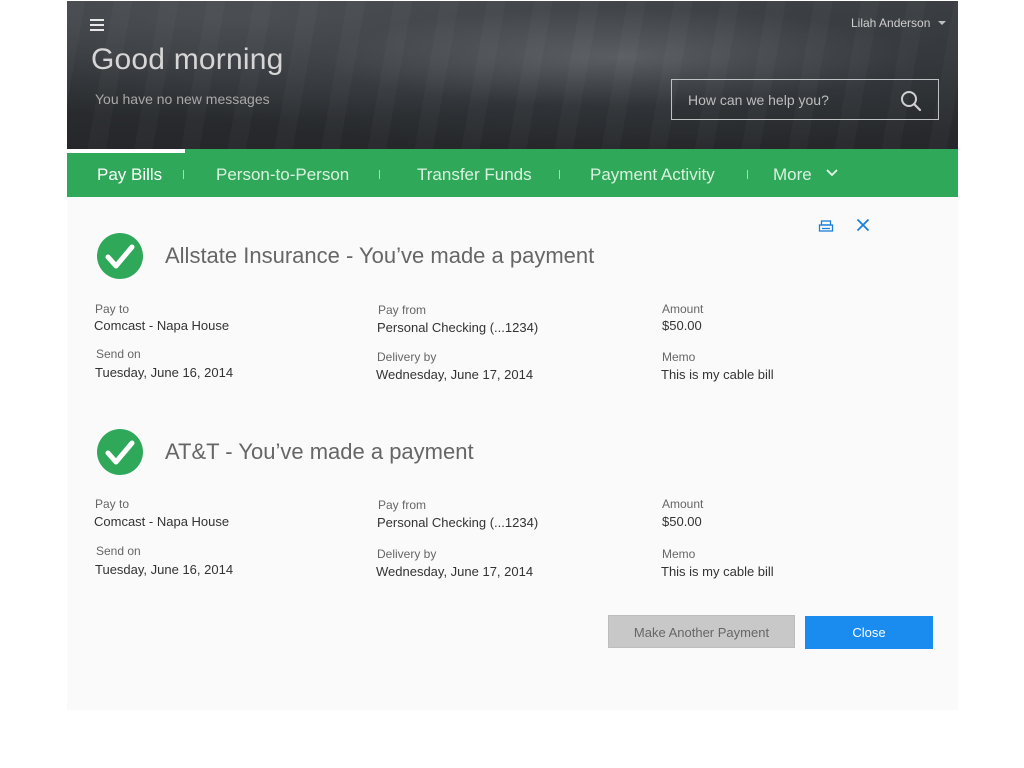 This screenshot has width=1024, height=768. Describe the element at coordinates (792, 174) in the screenshot. I see `tab-more-label: More` at that location.